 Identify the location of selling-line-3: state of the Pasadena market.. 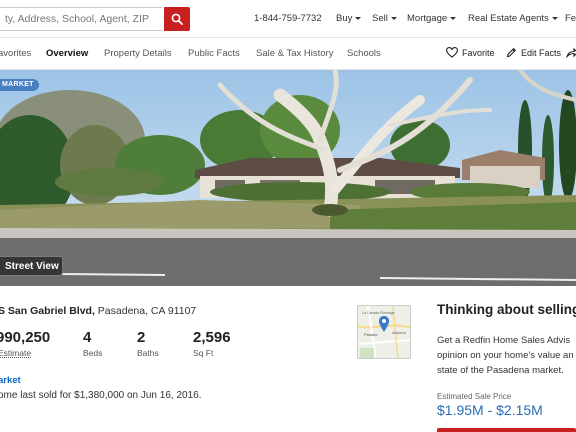
(500, 370).